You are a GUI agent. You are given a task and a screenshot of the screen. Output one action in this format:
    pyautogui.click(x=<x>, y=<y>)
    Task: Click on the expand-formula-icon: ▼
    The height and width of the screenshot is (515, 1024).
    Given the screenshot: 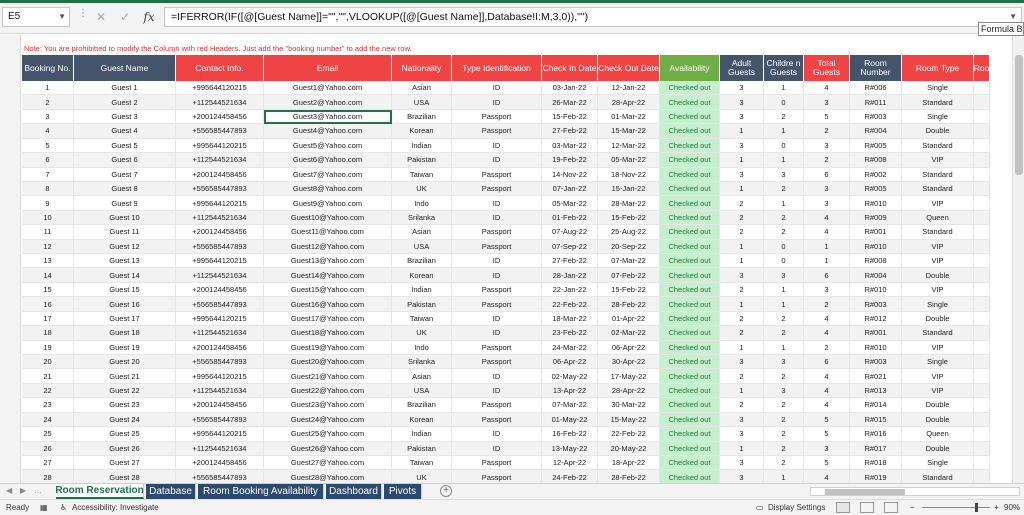 What is the action you would take?
    pyautogui.click(x=1013, y=16)
    